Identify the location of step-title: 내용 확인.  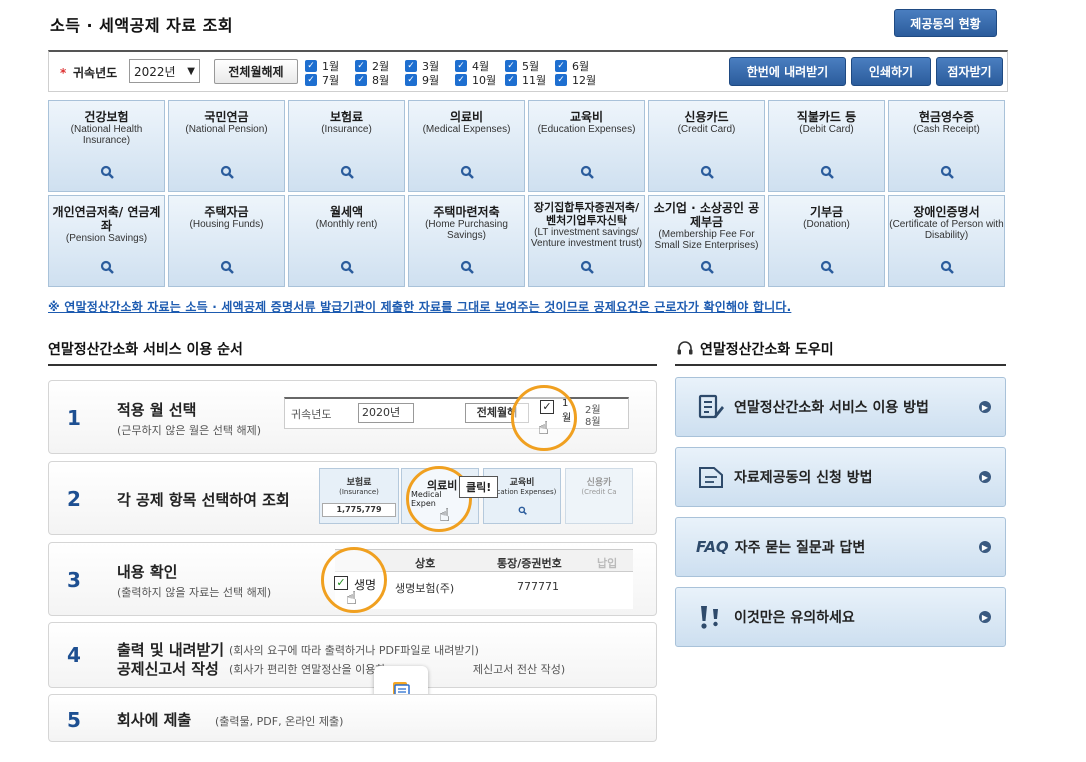
(147, 572).